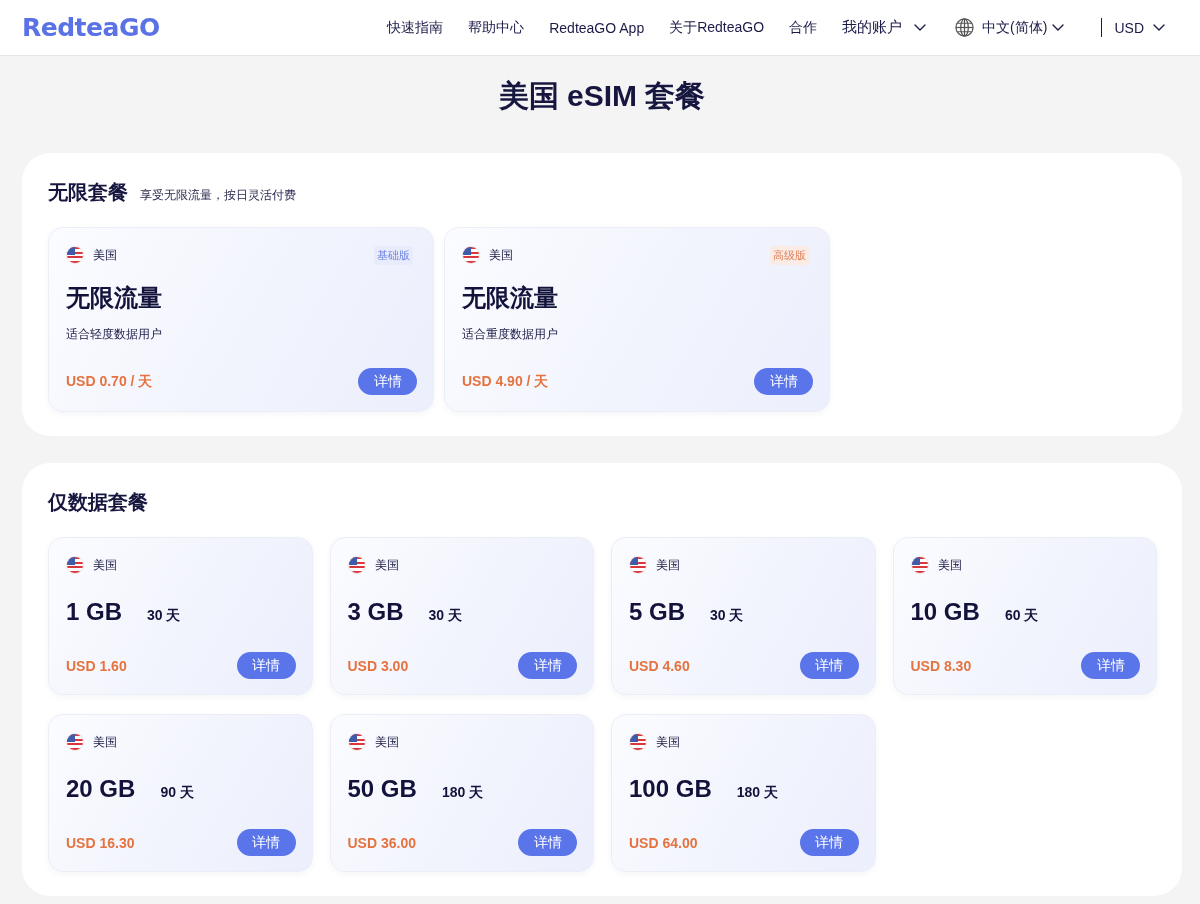 This screenshot has height=904, width=1200. What do you see at coordinates (717, 27) in the screenshot?
I see `nav-link: 关于RedteaGO` at bounding box center [717, 27].